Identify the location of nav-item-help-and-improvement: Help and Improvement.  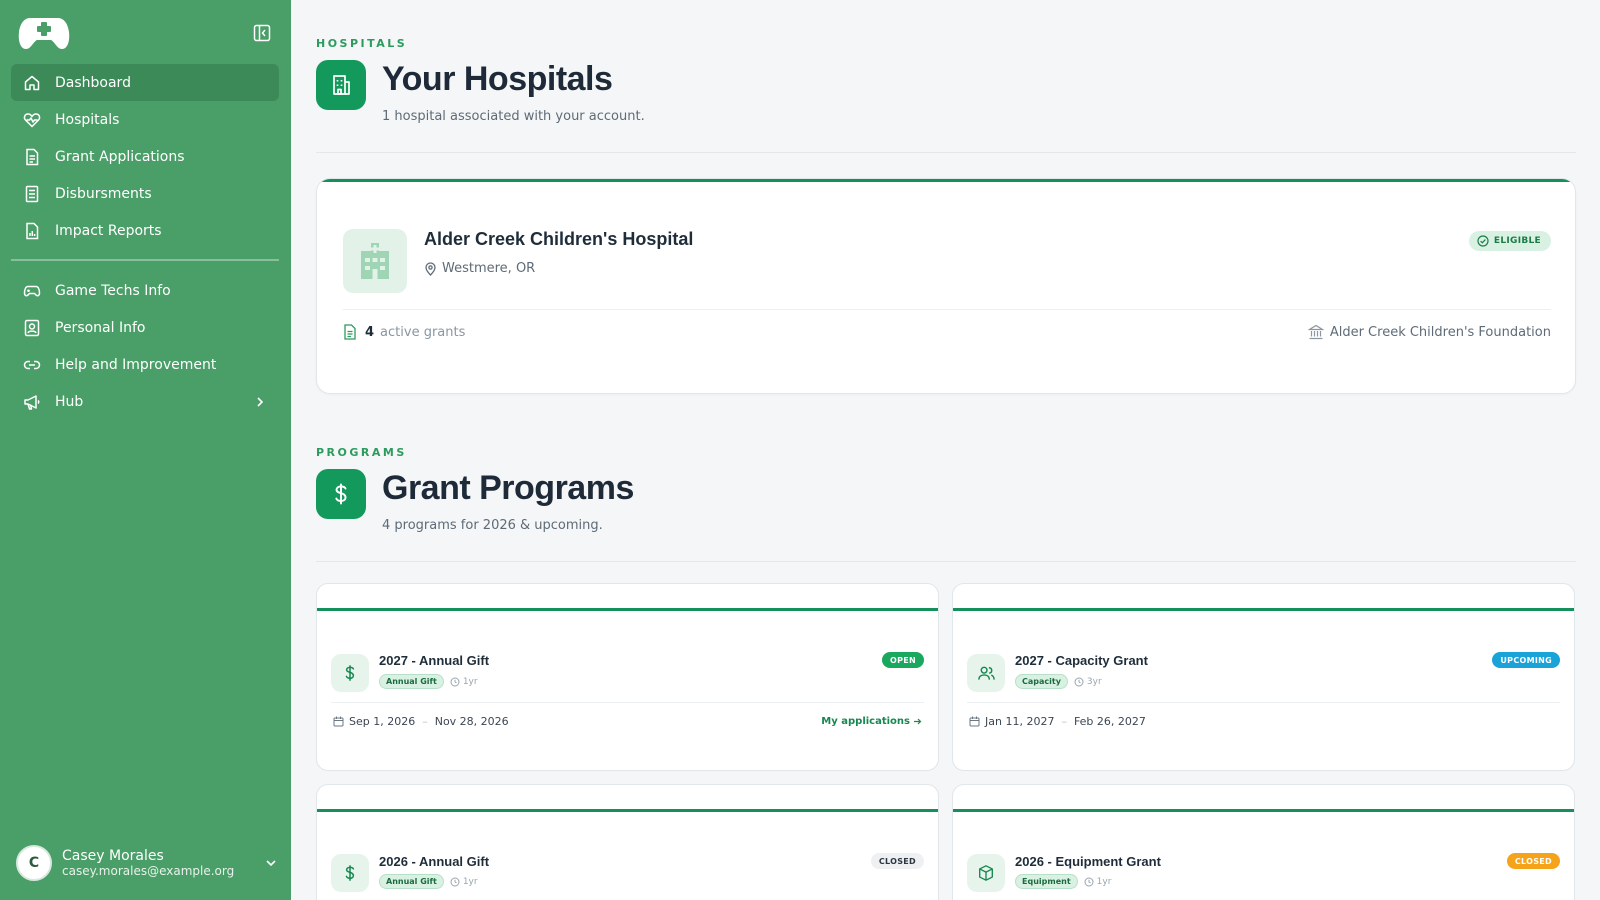
(145, 364).